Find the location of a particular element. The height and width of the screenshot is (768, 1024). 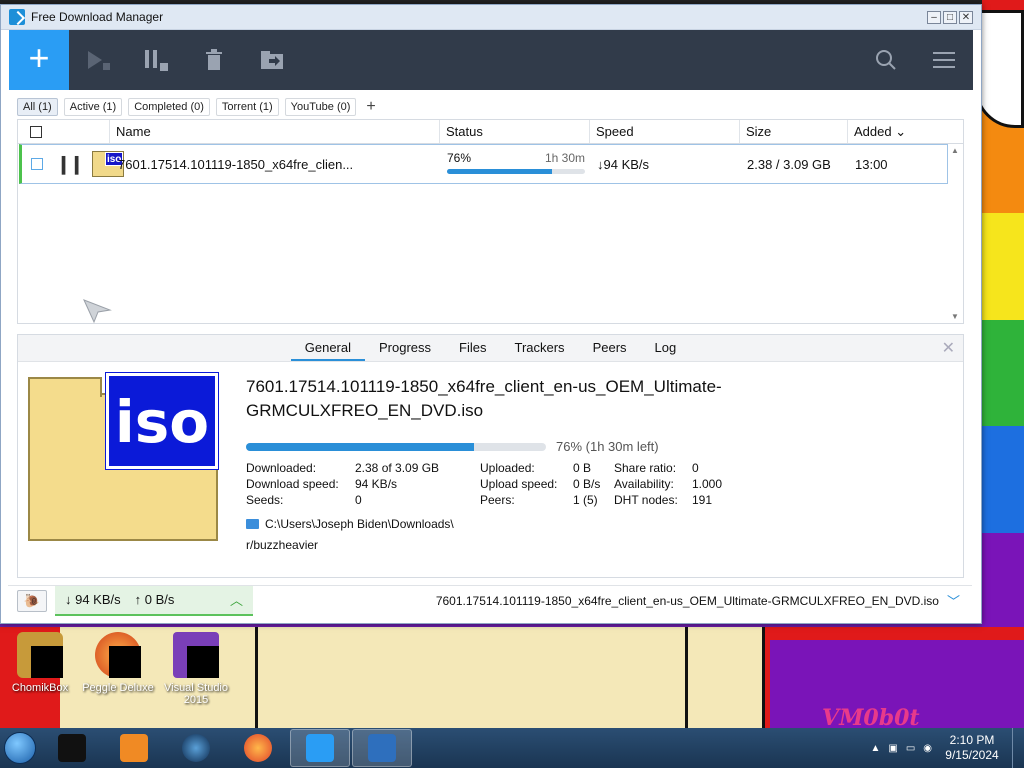

media-player-icon is located at coordinates (134, 748).